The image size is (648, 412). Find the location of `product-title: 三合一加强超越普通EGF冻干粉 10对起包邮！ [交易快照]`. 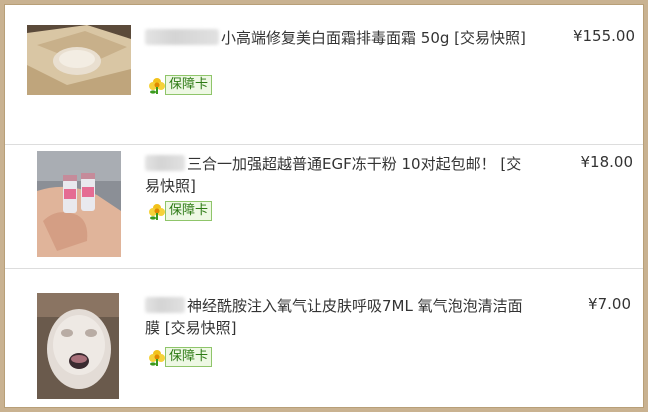

product-title: 三合一加强超越普通EGF冻干粉 10对起包邮！ [交易快照] is located at coordinates (340, 175).